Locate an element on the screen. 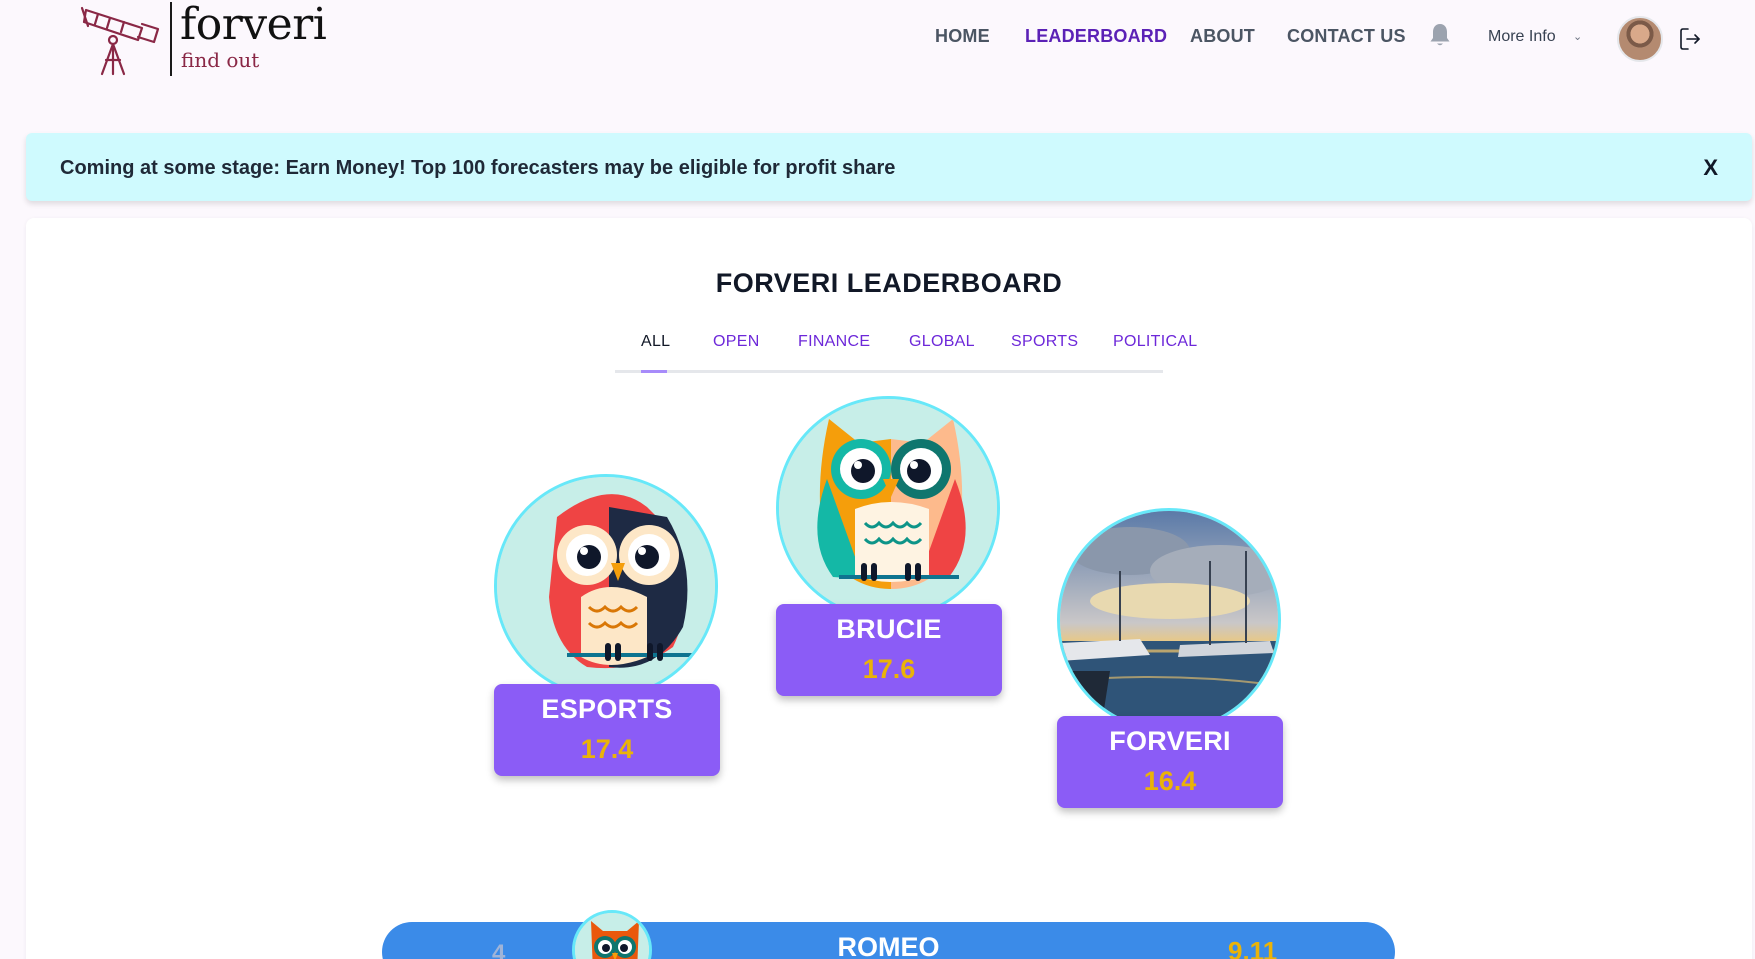  telescope-icon is located at coordinates (120, 41).